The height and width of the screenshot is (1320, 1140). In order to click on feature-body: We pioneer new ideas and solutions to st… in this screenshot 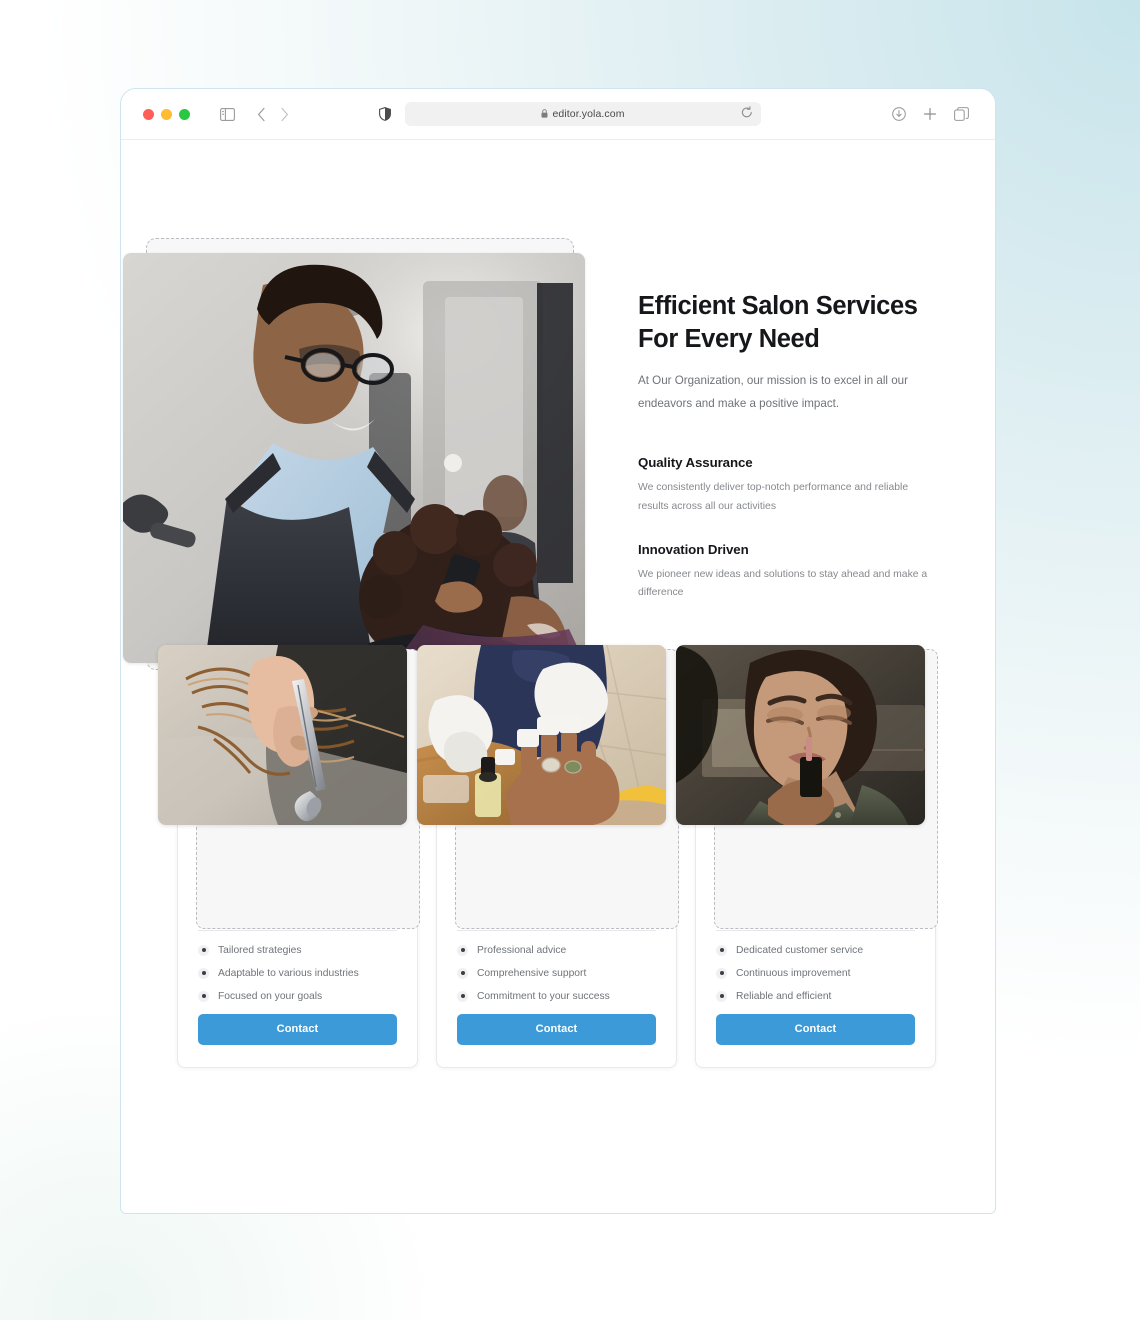, I will do `click(783, 583)`.